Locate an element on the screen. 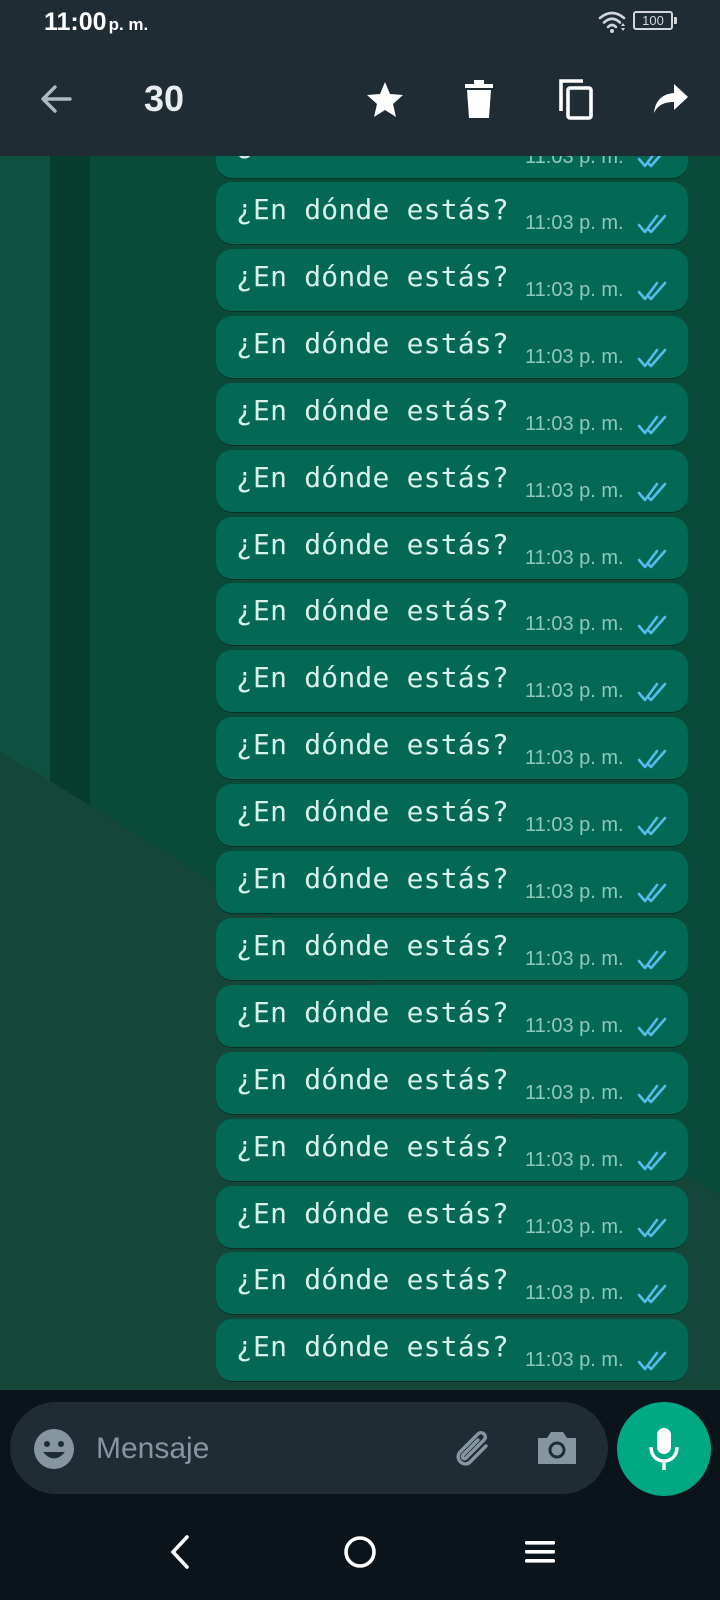 The height and width of the screenshot is (1600, 720). microphone-icon is located at coordinates (664, 1449).